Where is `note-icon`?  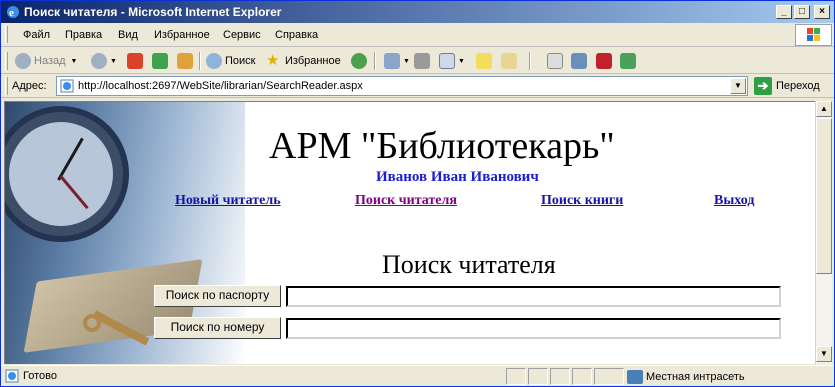 note-icon is located at coordinates (484, 61).